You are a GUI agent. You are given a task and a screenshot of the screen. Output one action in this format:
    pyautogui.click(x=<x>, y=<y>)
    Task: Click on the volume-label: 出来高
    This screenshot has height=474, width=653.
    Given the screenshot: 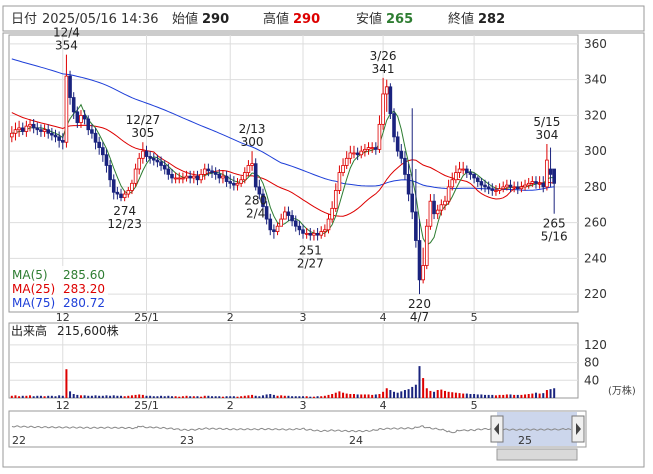 What is the action you would take?
    pyautogui.click(x=29, y=330)
    